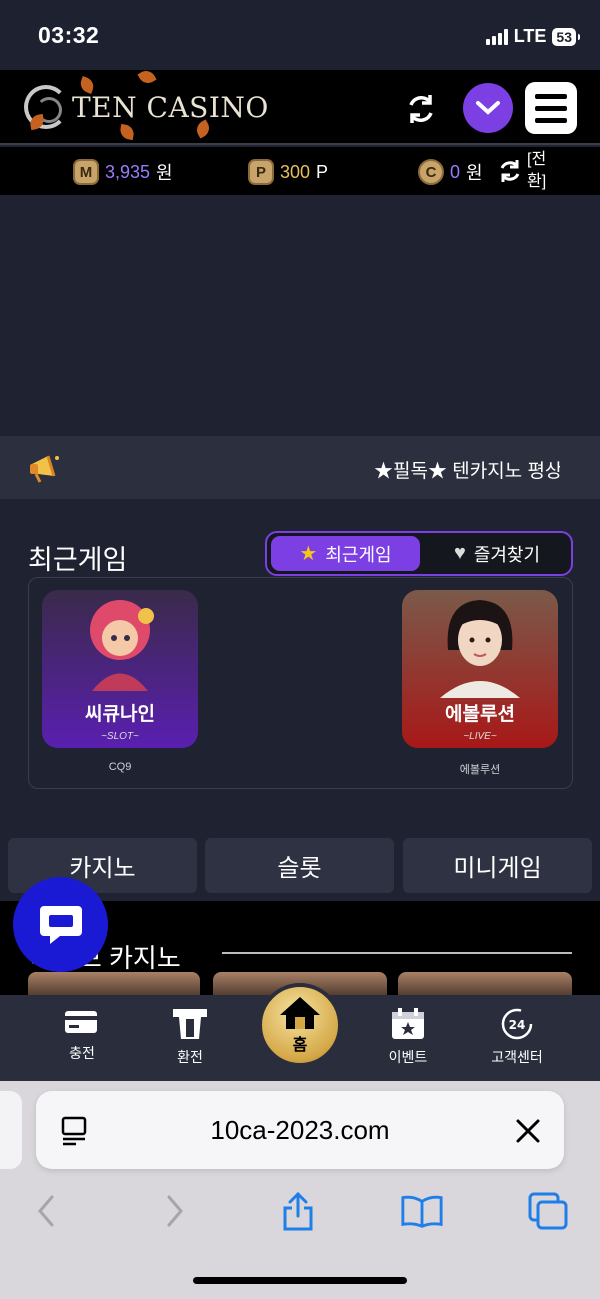  What do you see at coordinates (523, 171) in the screenshot?
I see `exchange-button: [전환]` at bounding box center [523, 171].